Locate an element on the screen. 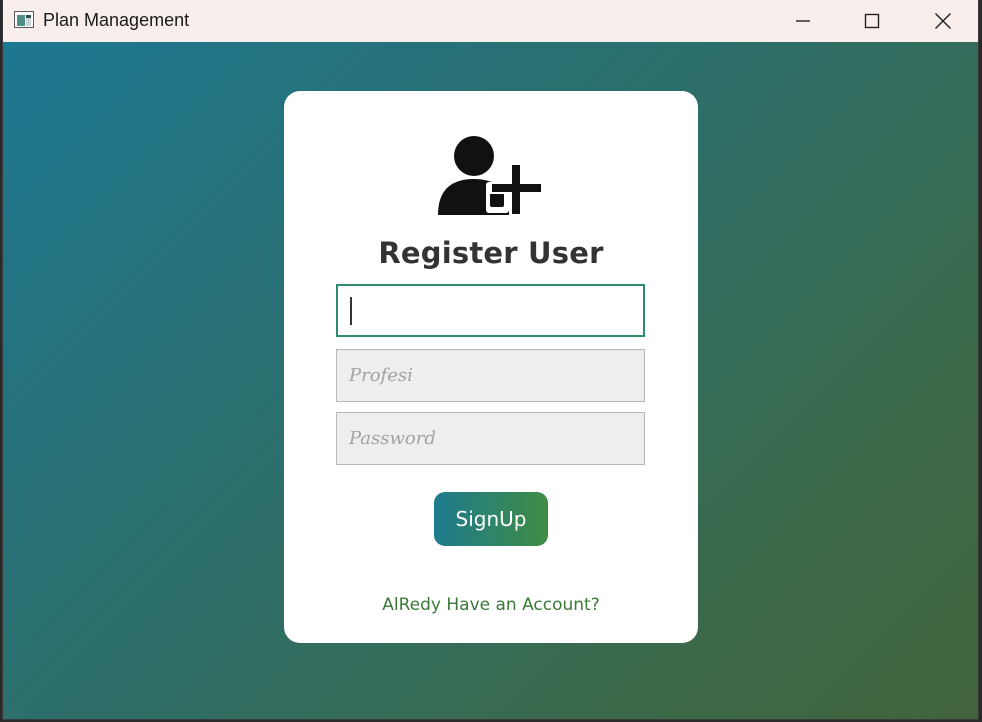 The height and width of the screenshot is (722, 982). minimize-button is located at coordinates (803, 21).